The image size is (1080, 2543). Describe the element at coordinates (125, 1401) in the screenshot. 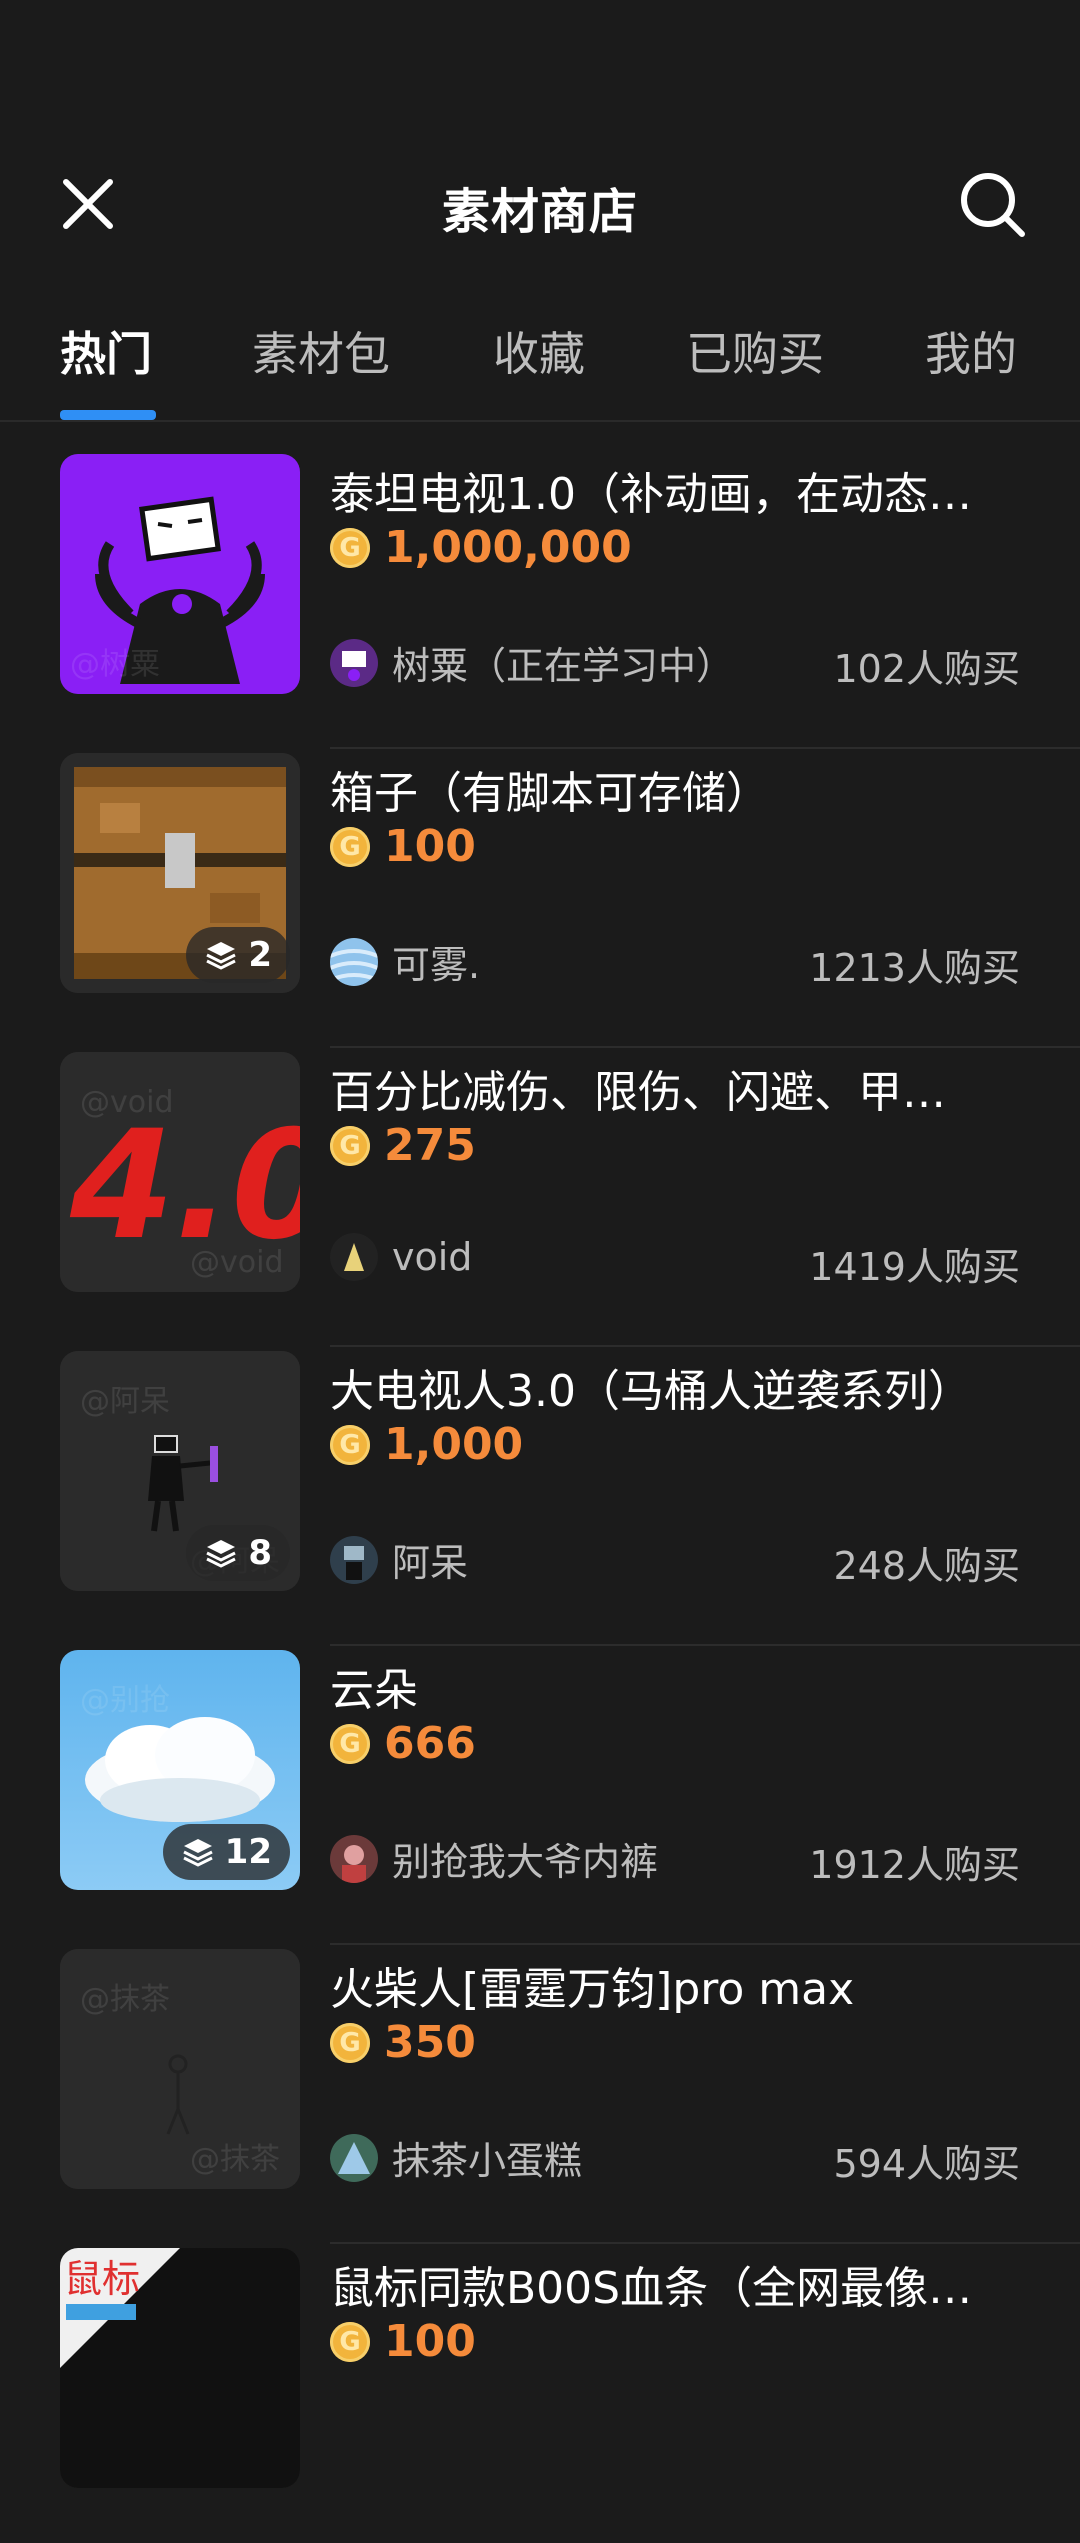

I see `svg-text: @阿呆` at that location.